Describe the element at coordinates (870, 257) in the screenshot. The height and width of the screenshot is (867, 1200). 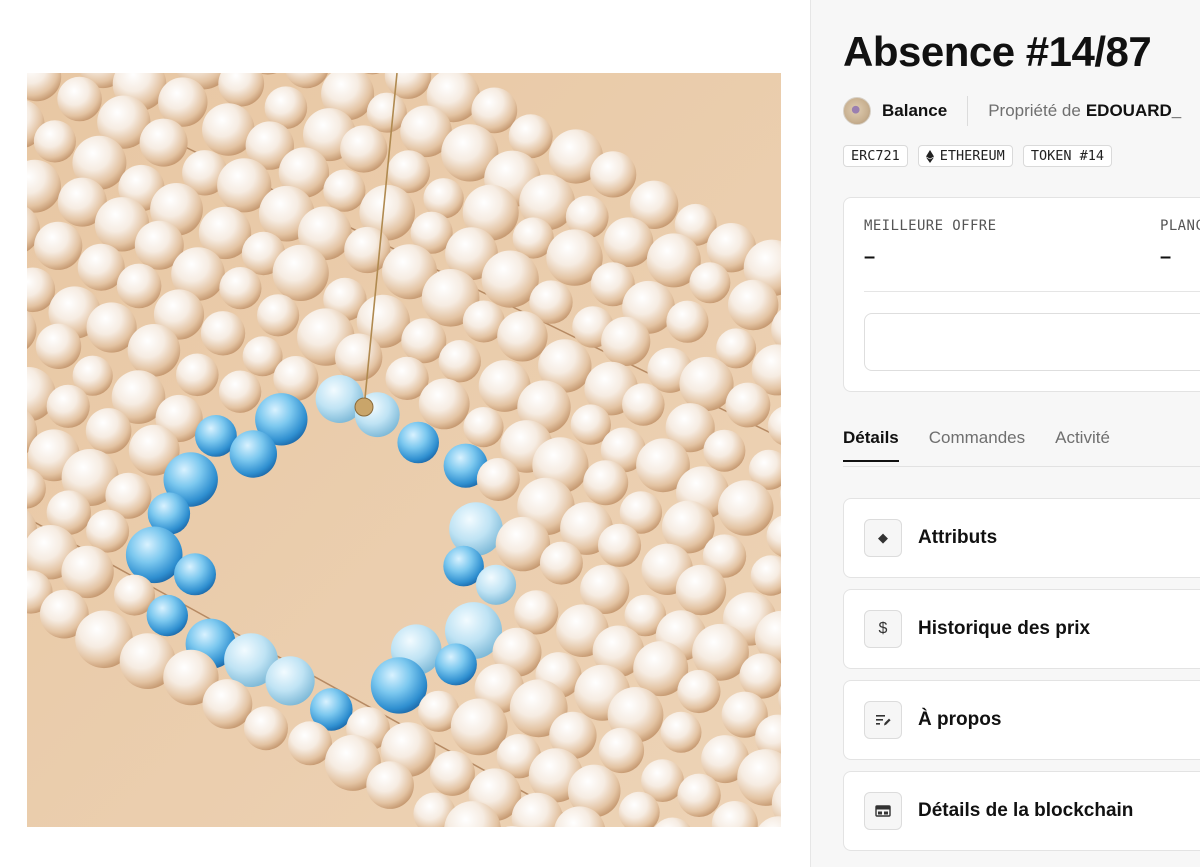
I see `best-offer-value: –` at that location.